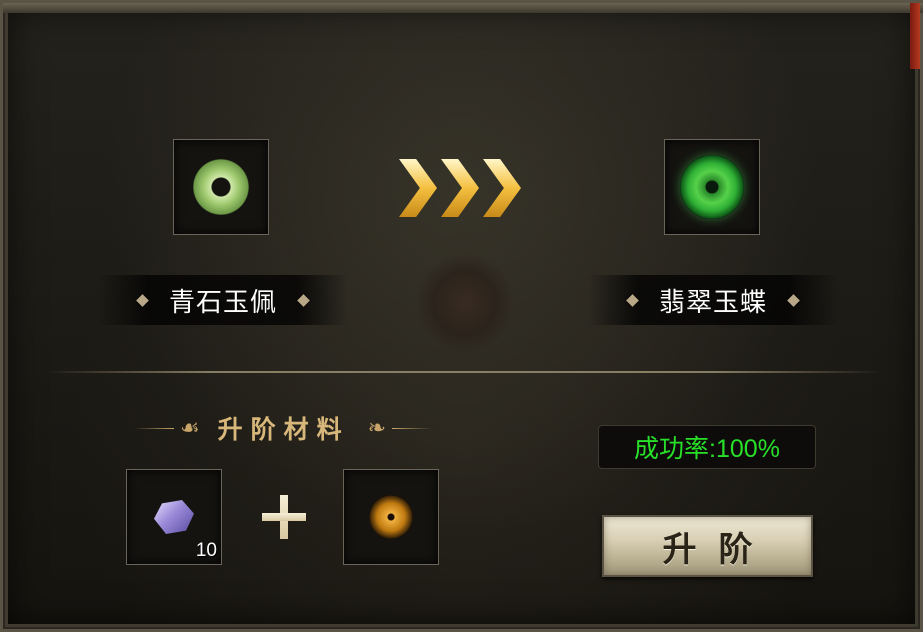  I want to click on upgrade-arrows, so click(462, 188).